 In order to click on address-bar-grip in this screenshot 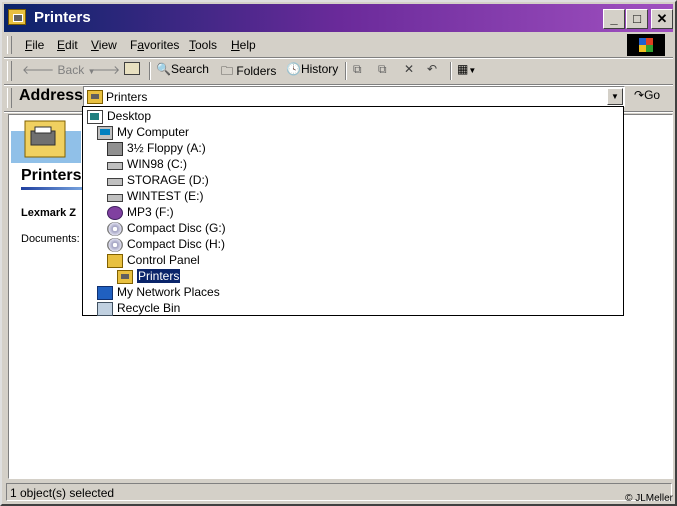, I will do `click(9, 98)`.